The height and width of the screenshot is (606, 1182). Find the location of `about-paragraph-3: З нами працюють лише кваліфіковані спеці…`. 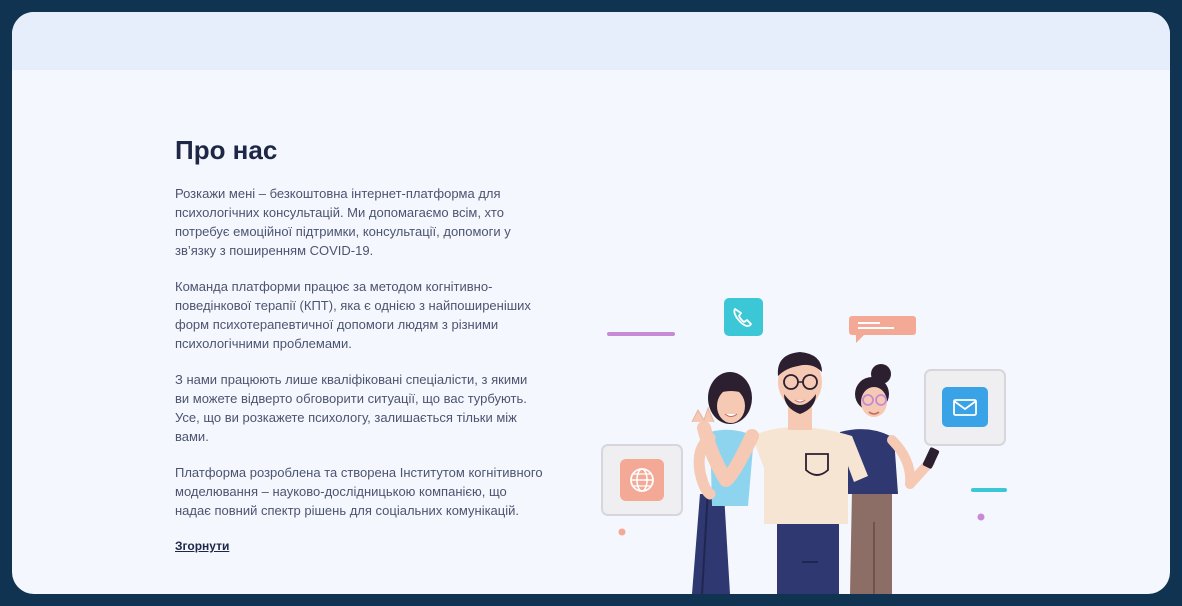

about-paragraph-3: З нами працюють лише кваліфіковані спеці… is located at coordinates (351, 408).